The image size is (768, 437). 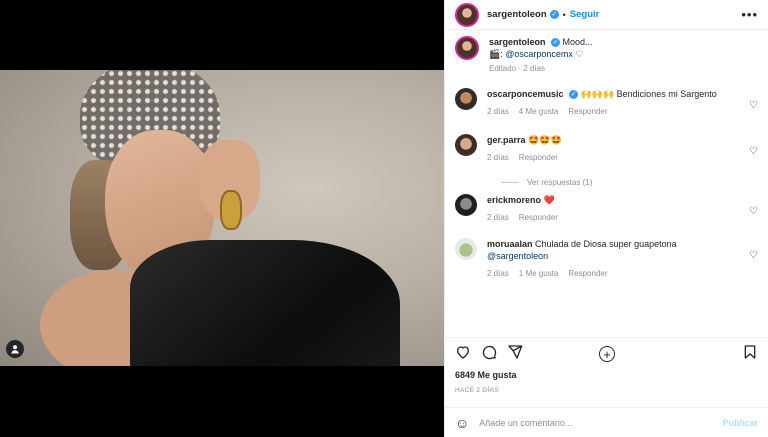 What do you see at coordinates (629, 182) in the screenshot?
I see `view-replies-button: Ver respuestas (1)` at bounding box center [629, 182].